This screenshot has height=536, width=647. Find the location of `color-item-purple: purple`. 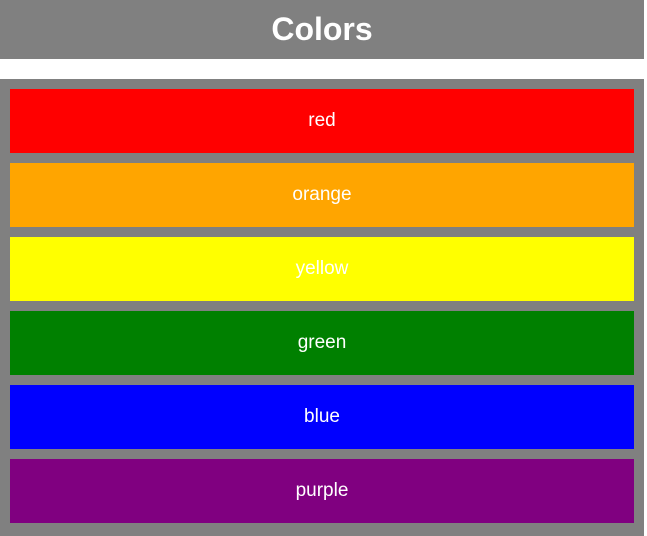

color-item-purple: purple is located at coordinates (322, 491).